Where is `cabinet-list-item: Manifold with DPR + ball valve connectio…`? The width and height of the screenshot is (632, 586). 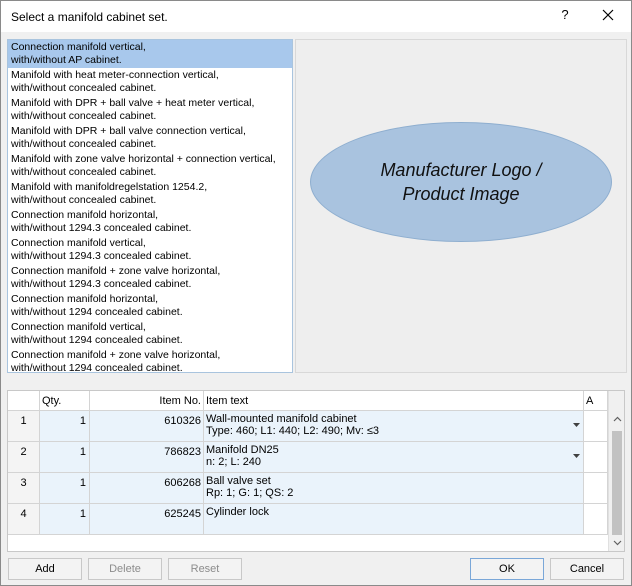 cabinet-list-item: Manifold with DPR + ball valve connectio… is located at coordinates (150, 138).